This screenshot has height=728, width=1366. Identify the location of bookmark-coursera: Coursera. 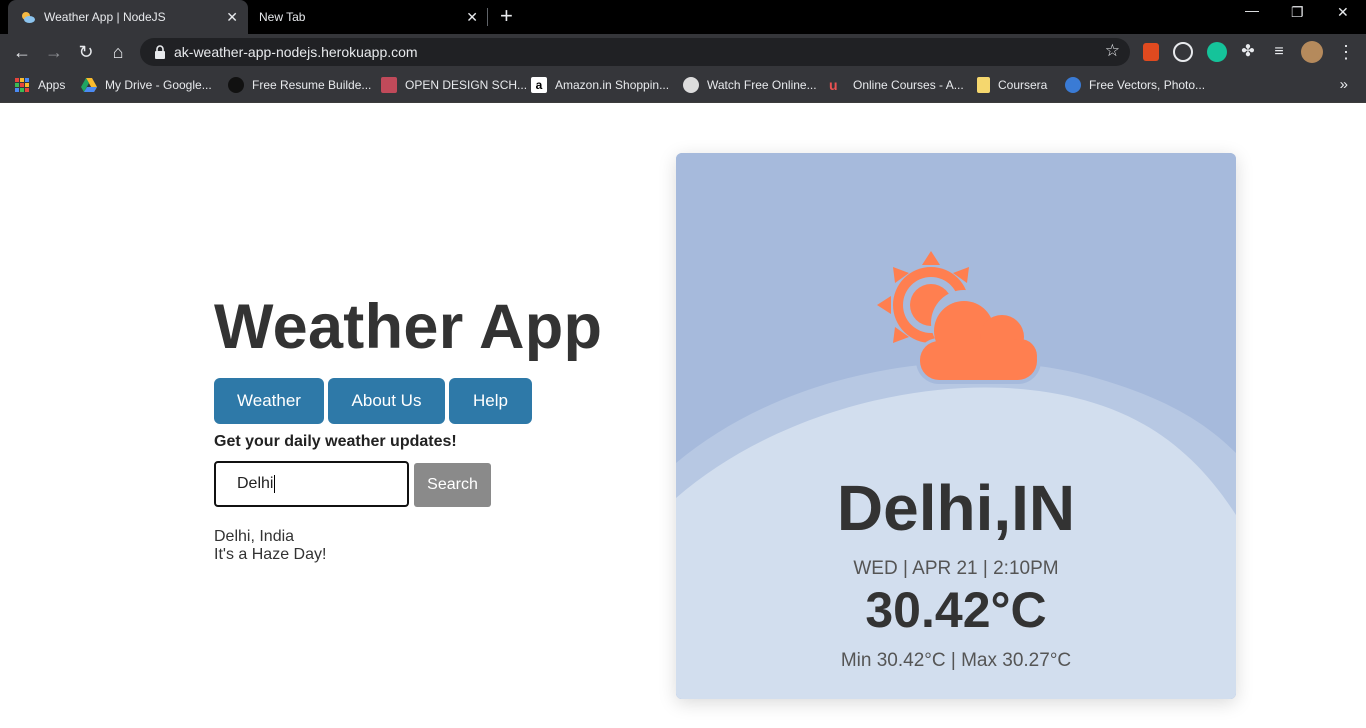
(1012, 85).